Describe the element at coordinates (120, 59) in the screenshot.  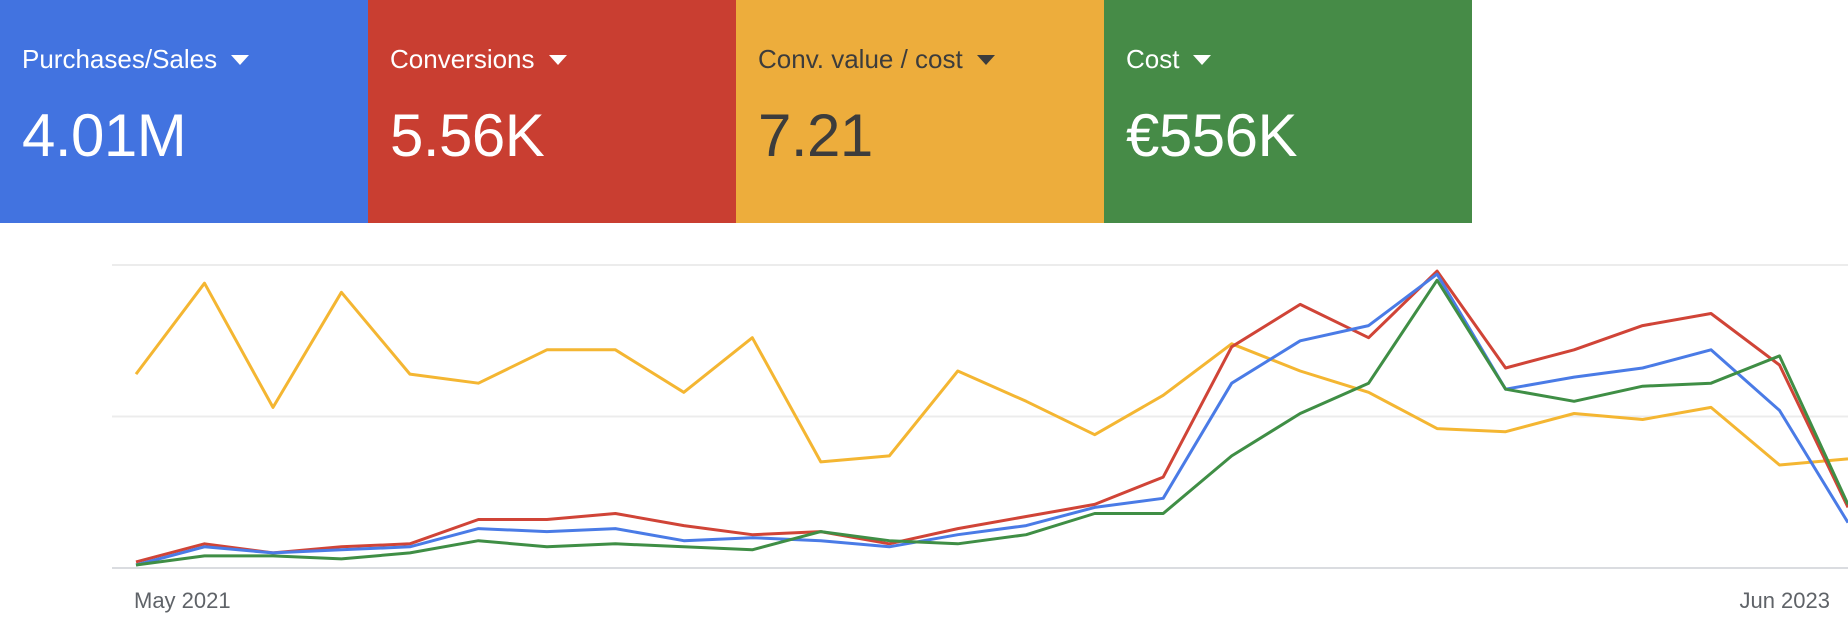
I see `metric-label: Purchases/Sales` at that location.